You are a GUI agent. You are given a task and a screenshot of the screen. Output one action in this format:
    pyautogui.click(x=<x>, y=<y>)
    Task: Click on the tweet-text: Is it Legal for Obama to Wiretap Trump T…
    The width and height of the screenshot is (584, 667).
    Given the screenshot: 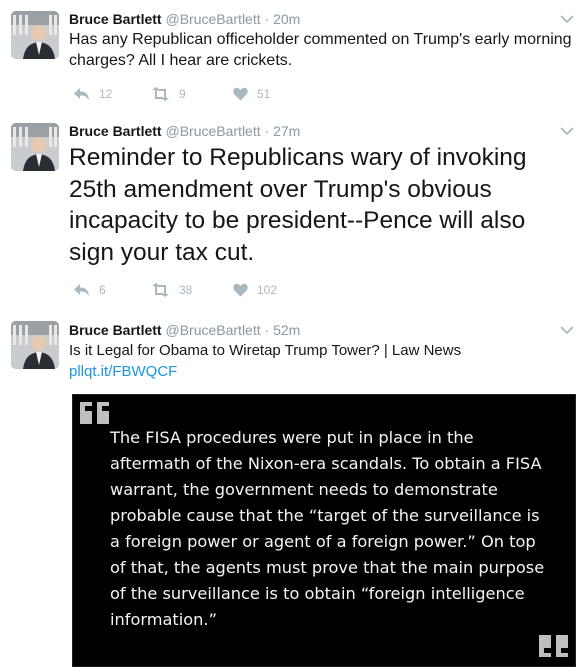 What is the action you would take?
    pyautogui.click(x=265, y=350)
    